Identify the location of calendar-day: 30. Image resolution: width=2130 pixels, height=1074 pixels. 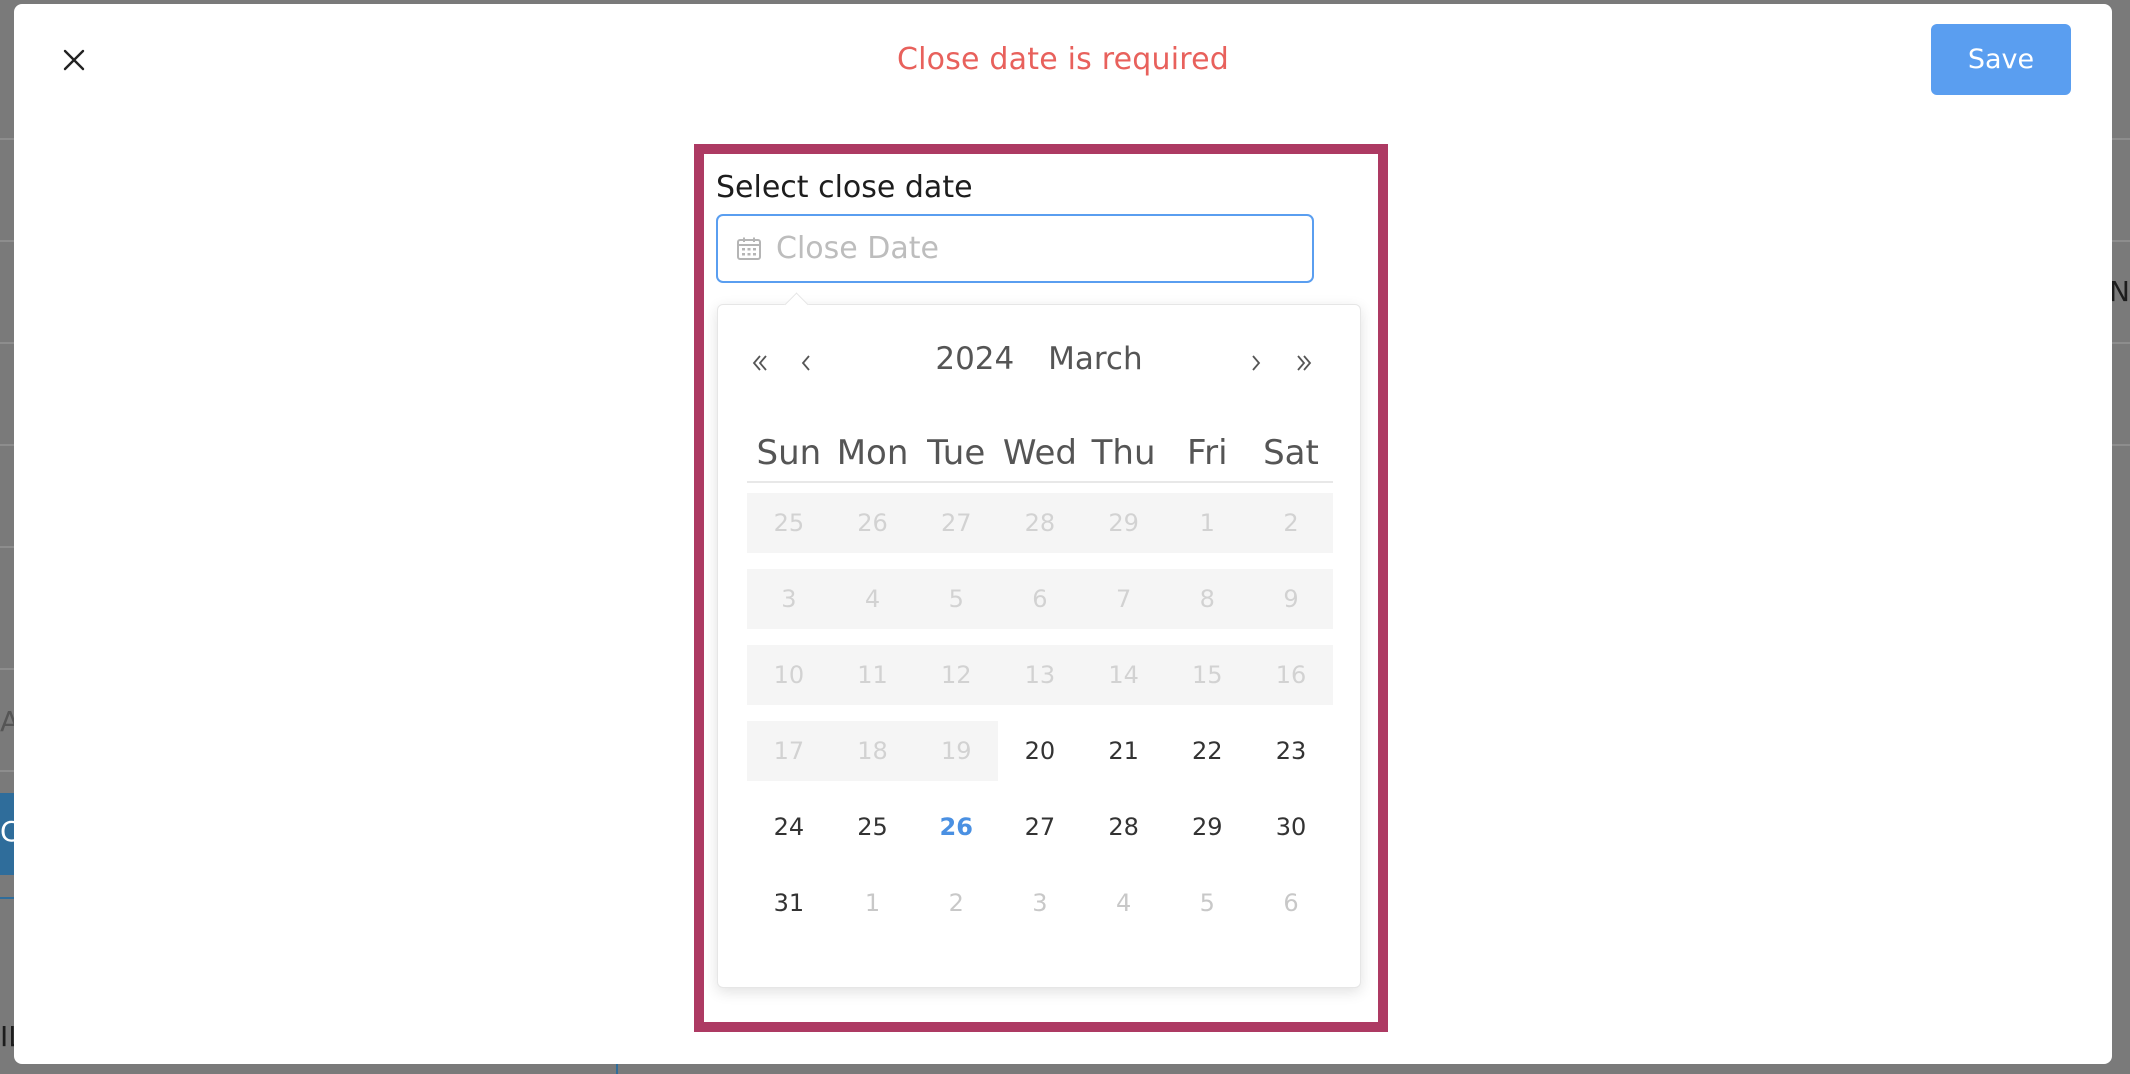
(1291, 827).